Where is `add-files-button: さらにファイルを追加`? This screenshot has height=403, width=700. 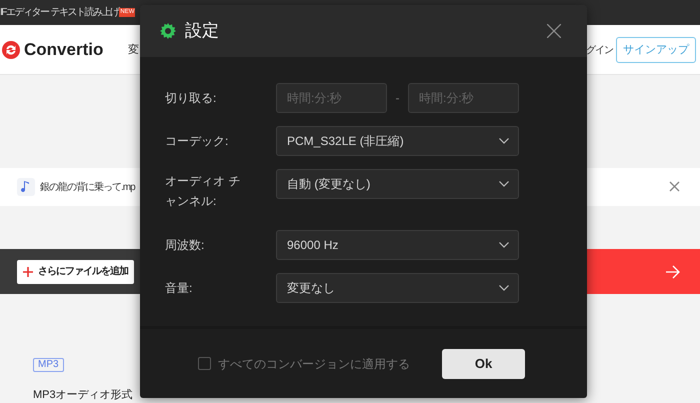
add-files-button: さらにファイルを追加 is located at coordinates (75, 272).